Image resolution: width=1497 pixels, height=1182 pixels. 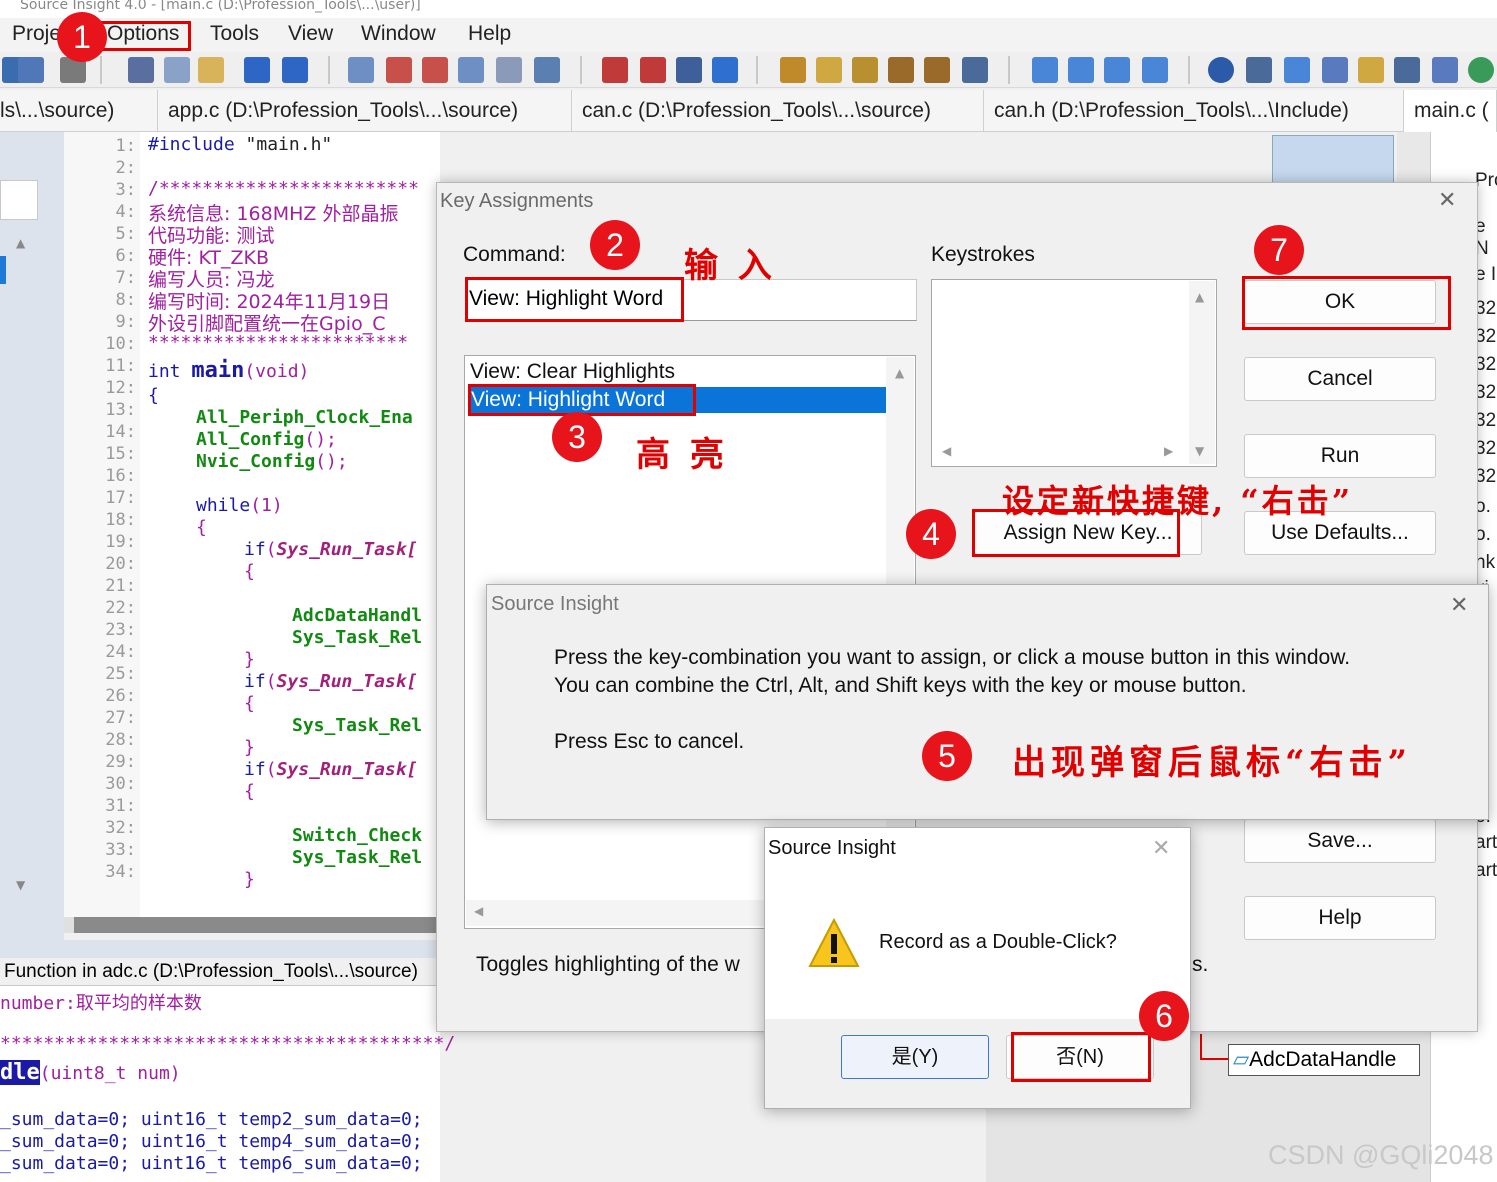 What do you see at coordinates (931, 534) in the screenshot?
I see `step-badge-4: 4` at bounding box center [931, 534].